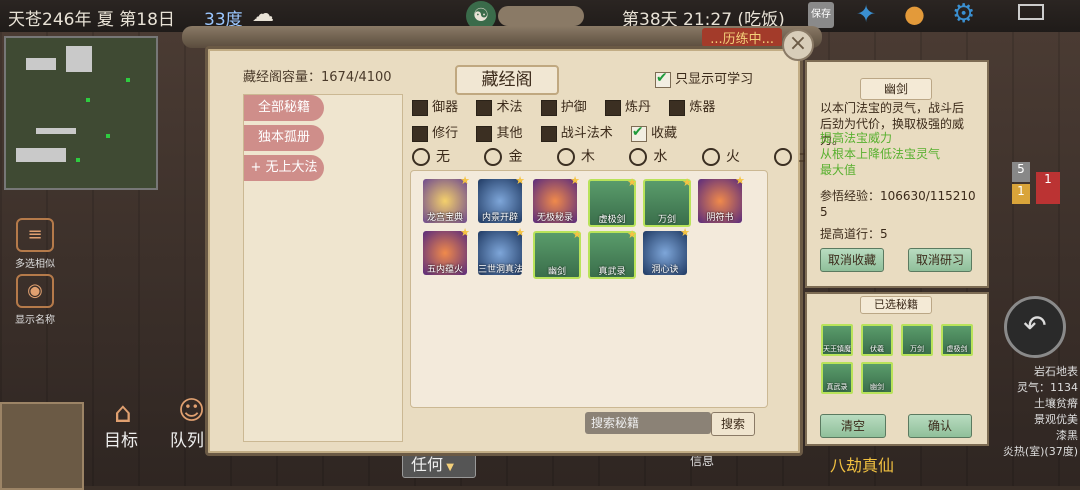  I want to click on multi-select-similar-button: ≡ 多选相似, so click(35, 244).